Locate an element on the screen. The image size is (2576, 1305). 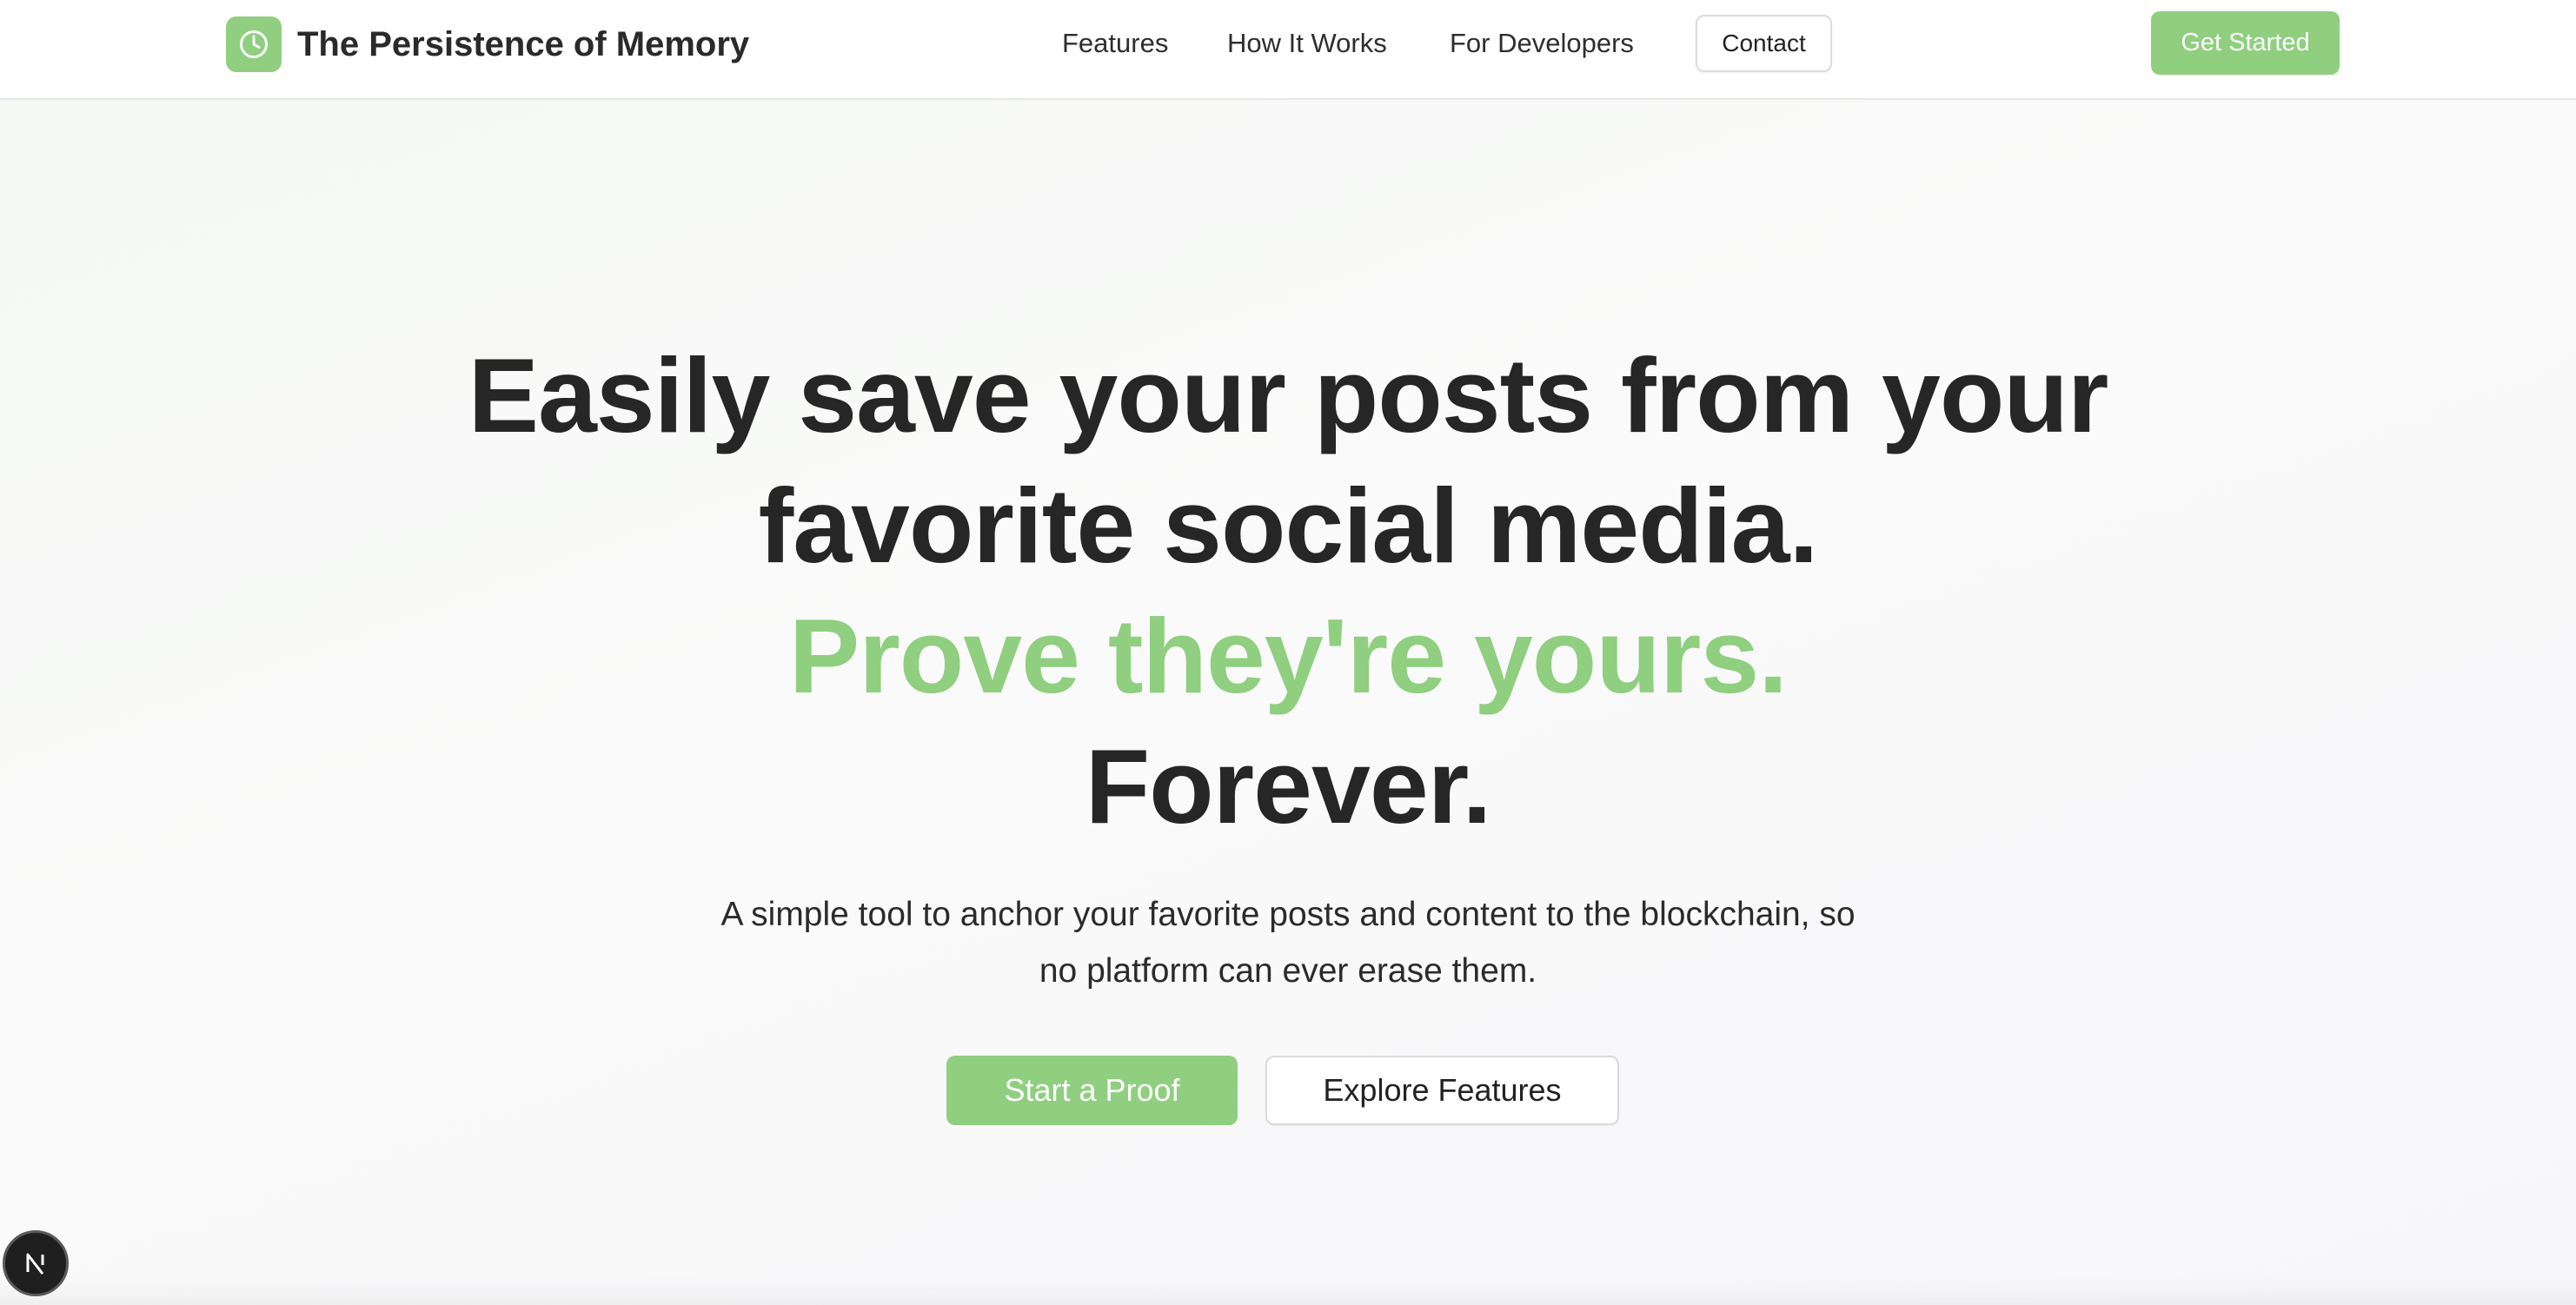
get-started-button: Get Started is located at coordinates (2245, 43).